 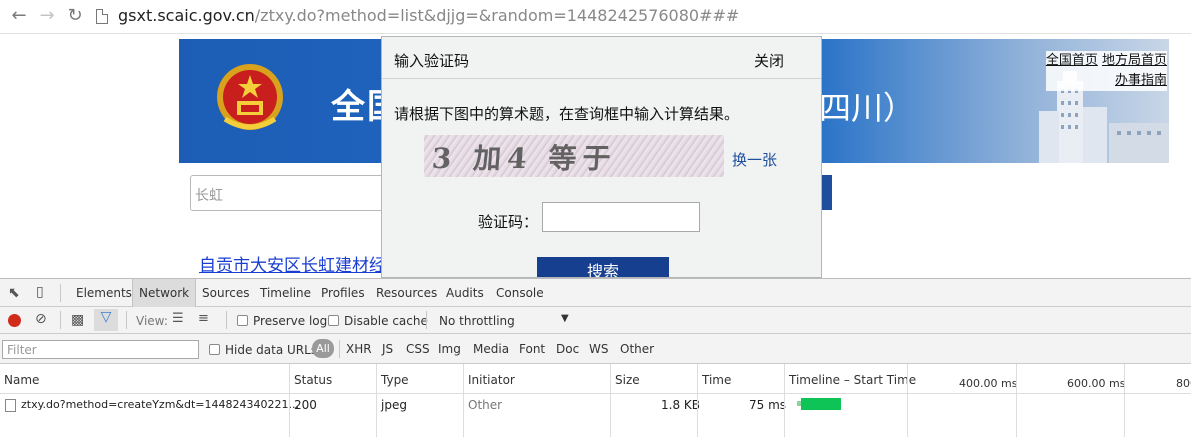 I want to click on column-initiator: Initiator, so click(x=491, y=380).